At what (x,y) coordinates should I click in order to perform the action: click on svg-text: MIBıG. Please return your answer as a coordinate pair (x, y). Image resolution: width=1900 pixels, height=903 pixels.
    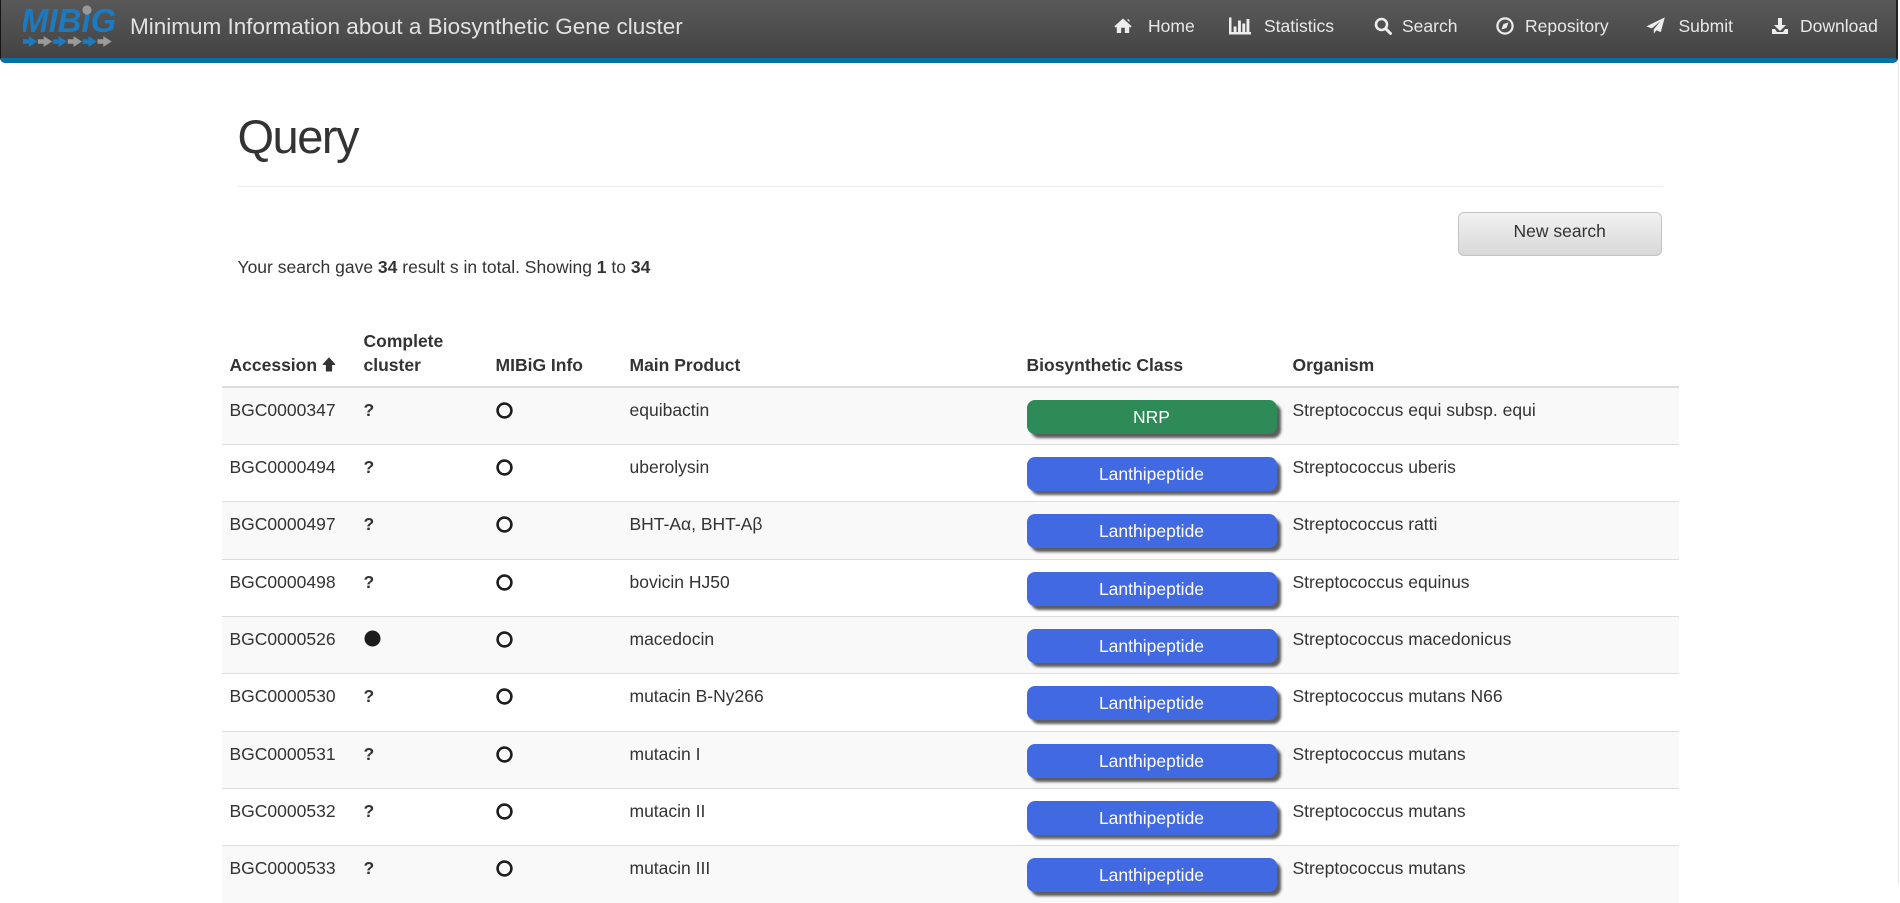
    Looking at the image, I should click on (69, 21).